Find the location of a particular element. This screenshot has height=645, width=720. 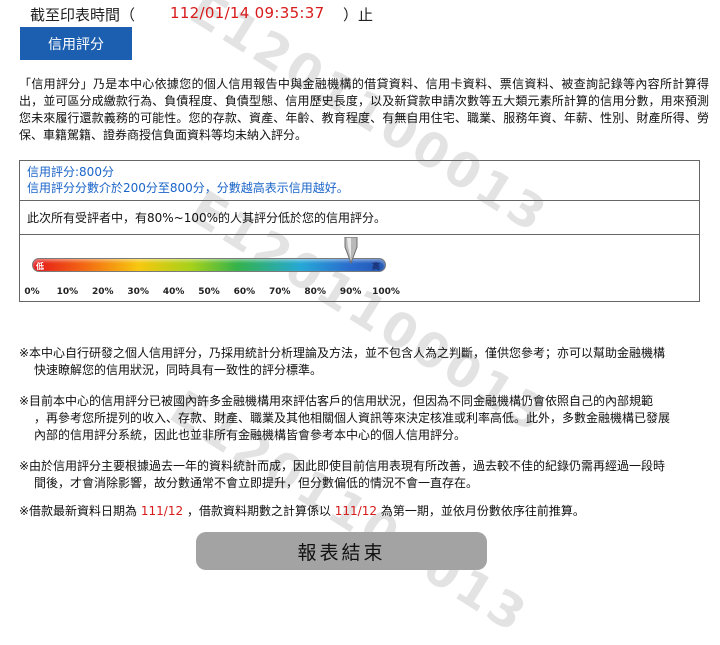

note2-line3: 內部的信用評分系統，因此也並非所有金融機構皆會參考本中心的個人信用評分。 is located at coordinates (250, 435).